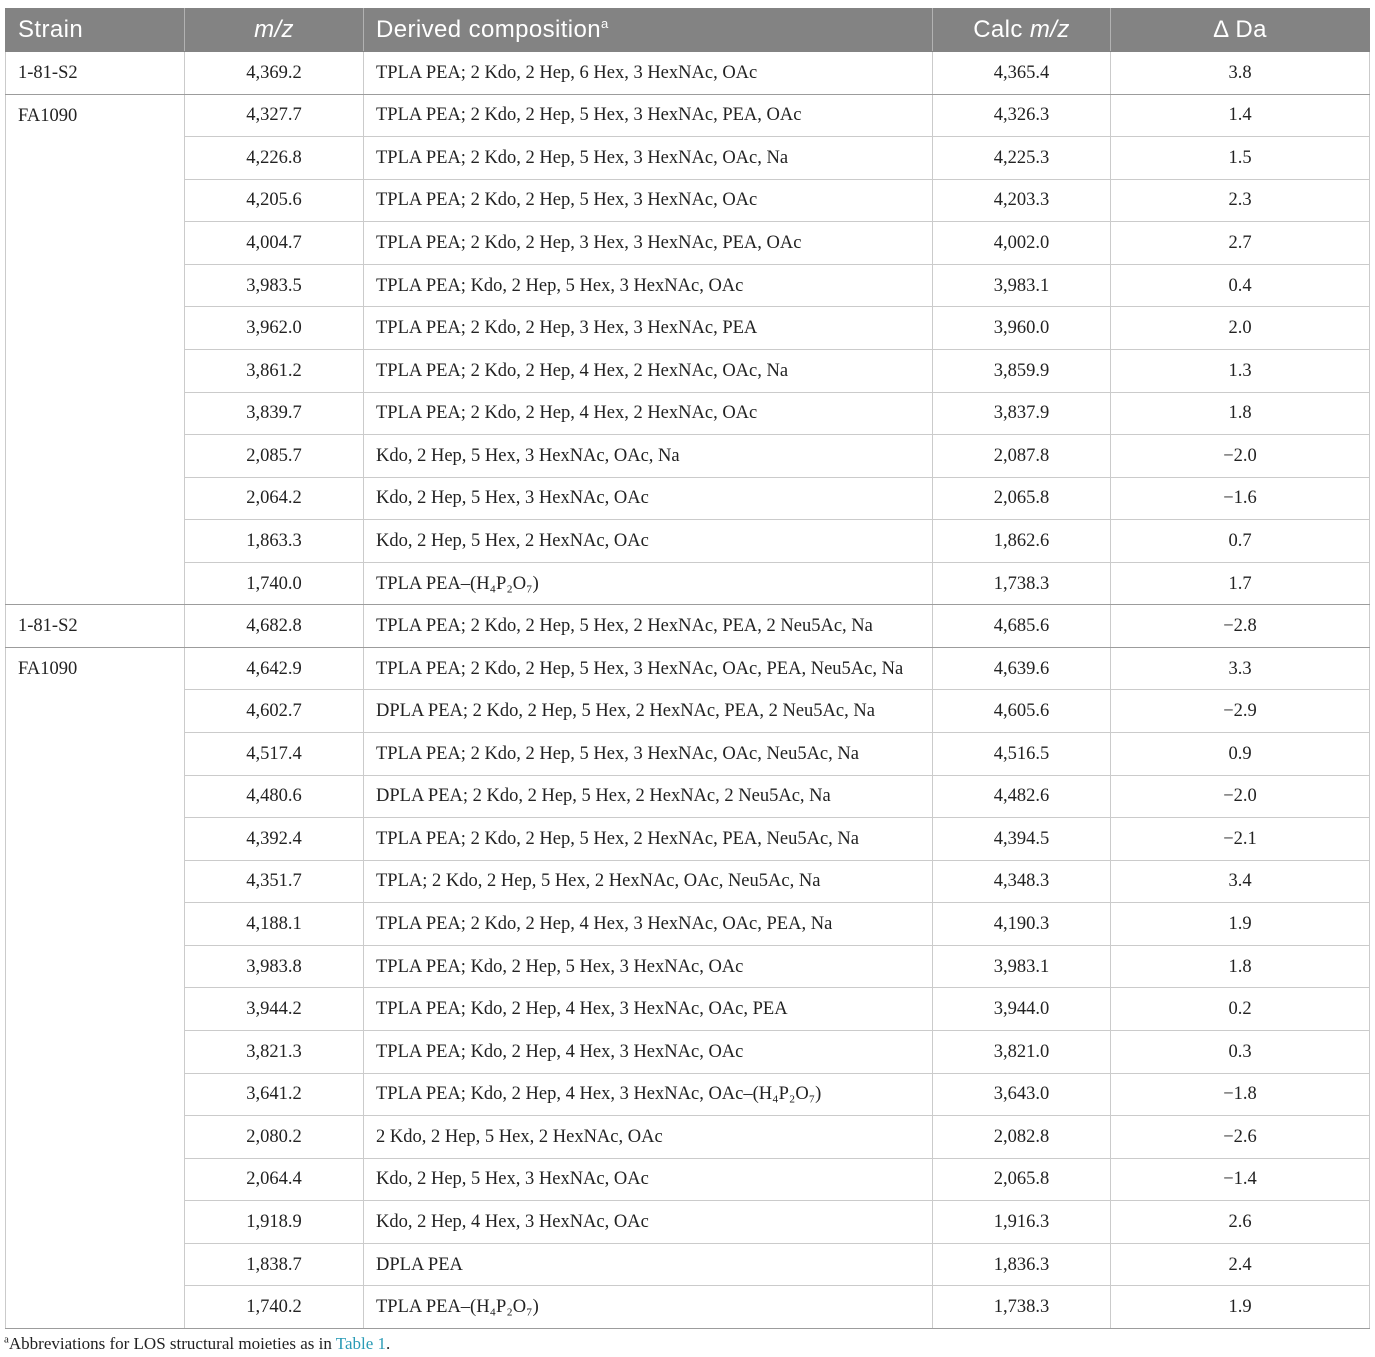 This screenshot has width=1375, height=1357. Describe the element at coordinates (274, 541) in the screenshot. I see `mz-cell: 1,863.3` at that location.